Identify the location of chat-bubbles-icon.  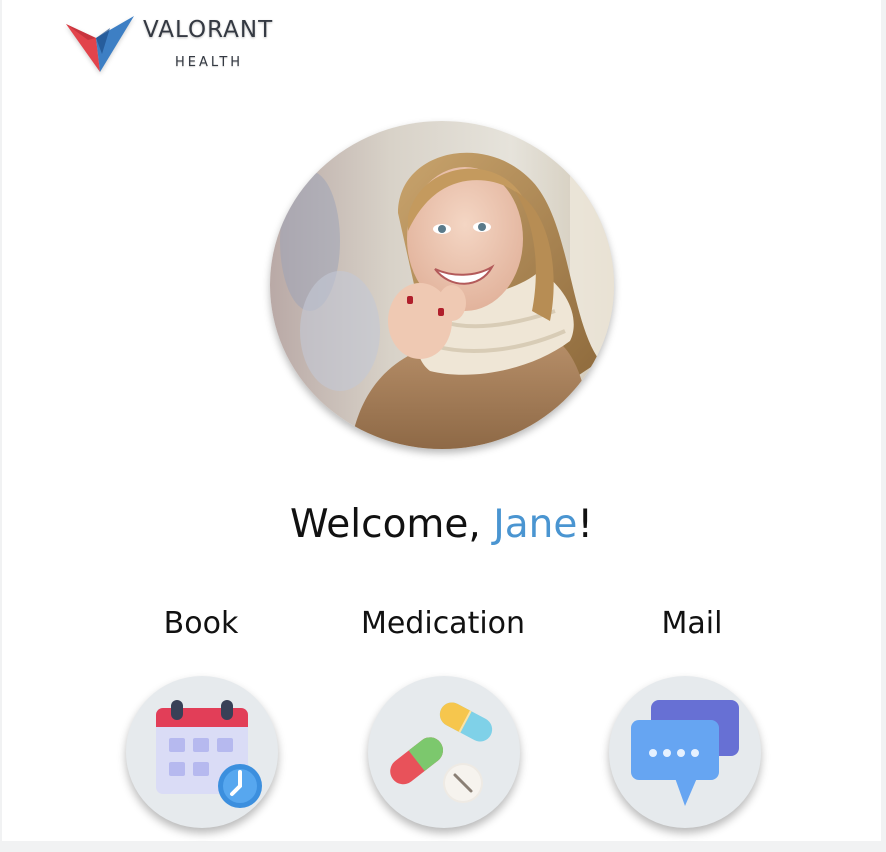
(685, 753).